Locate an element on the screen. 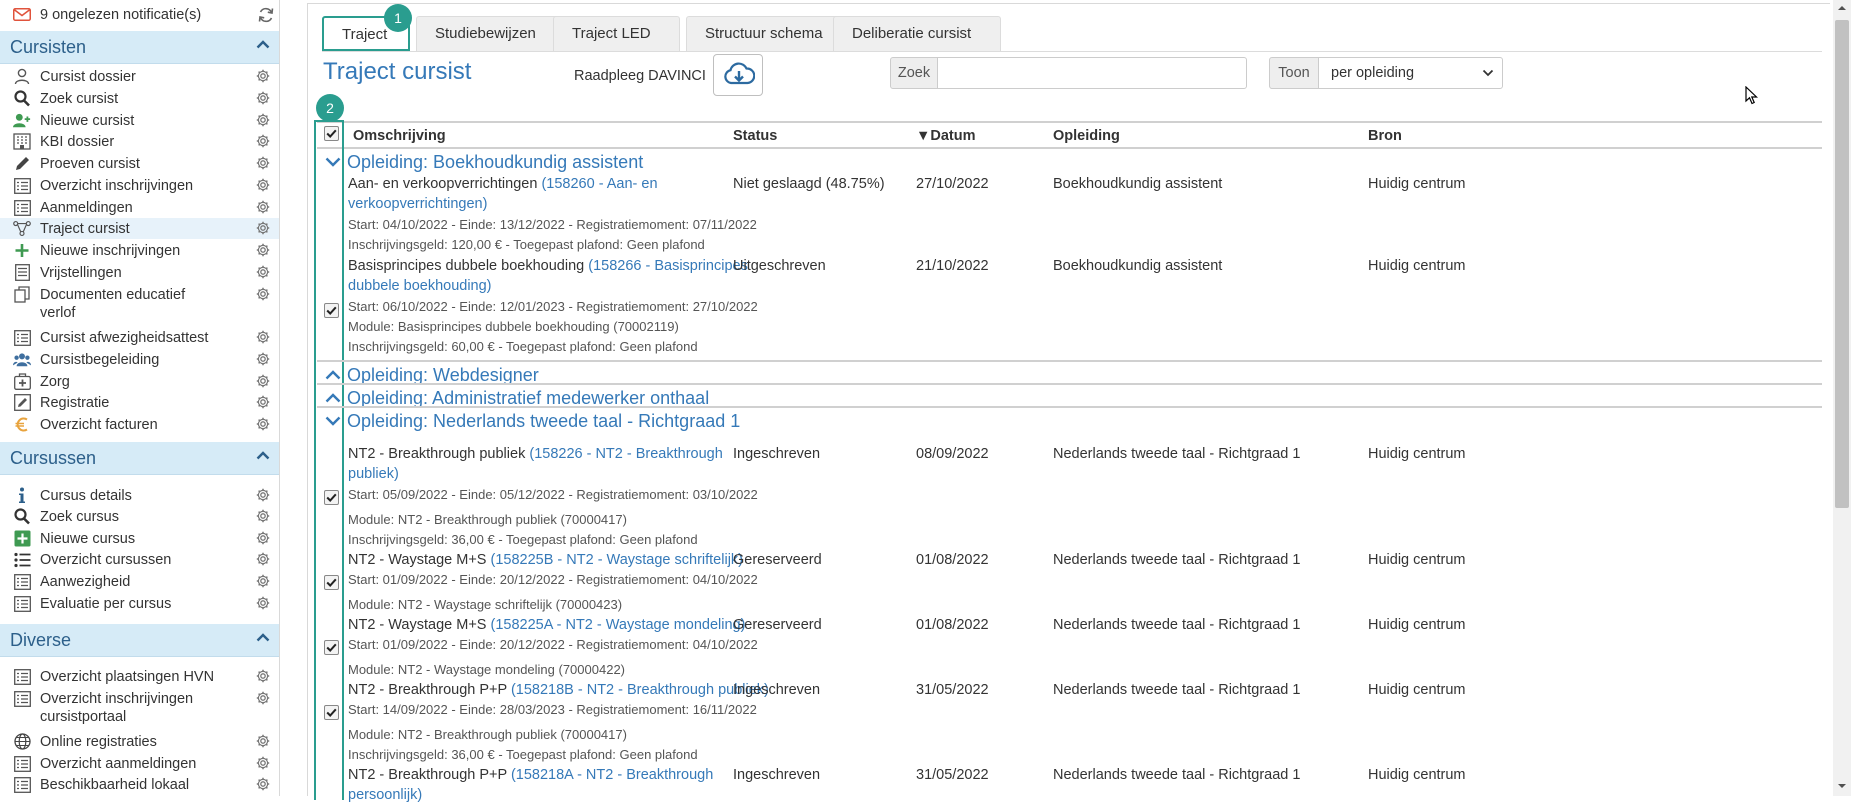 The width and height of the screenshot is (1854, 805). sidebar-item-cursus-details: Cursus details is located at coordinates (139, 495).